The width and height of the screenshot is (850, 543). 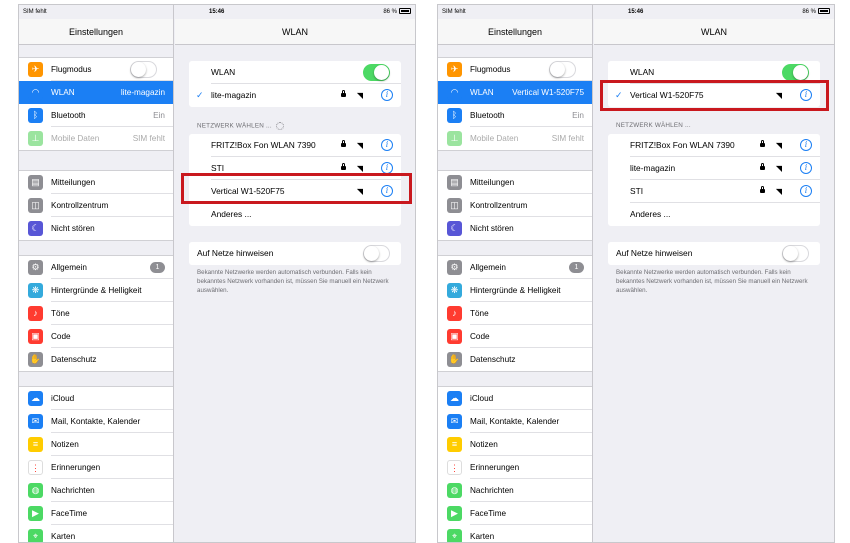 What do you see at coordinates (63, 536) in the screenshot?
I see `settings-item-label: Karten` at bounding box center [63, 536].